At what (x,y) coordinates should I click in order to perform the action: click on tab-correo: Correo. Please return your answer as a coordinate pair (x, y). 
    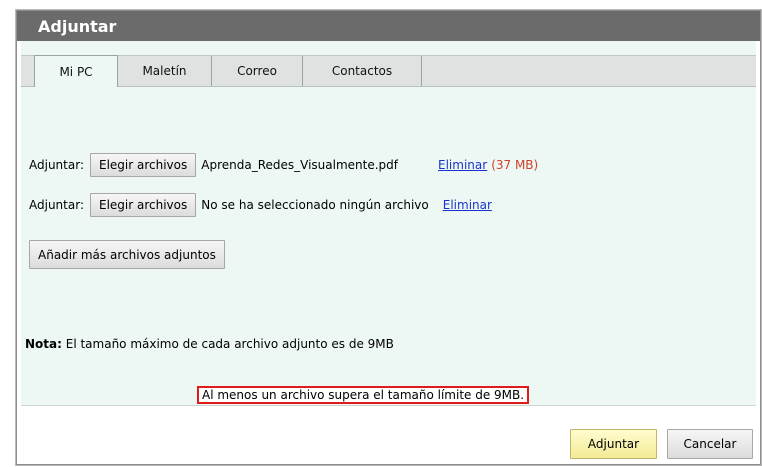
    Looking at the image, I should click on (257, 71).